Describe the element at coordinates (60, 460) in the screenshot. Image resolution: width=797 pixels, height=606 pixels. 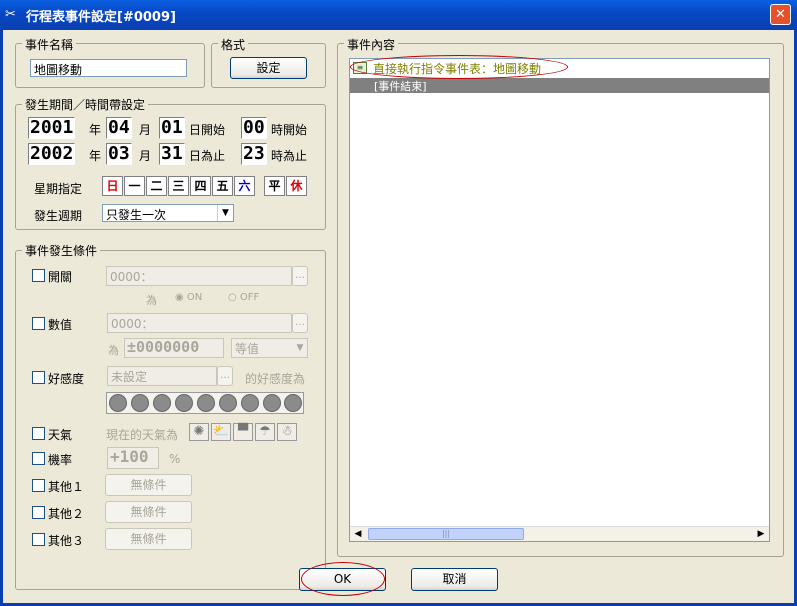
I see `probability-label: 機率` at that location.